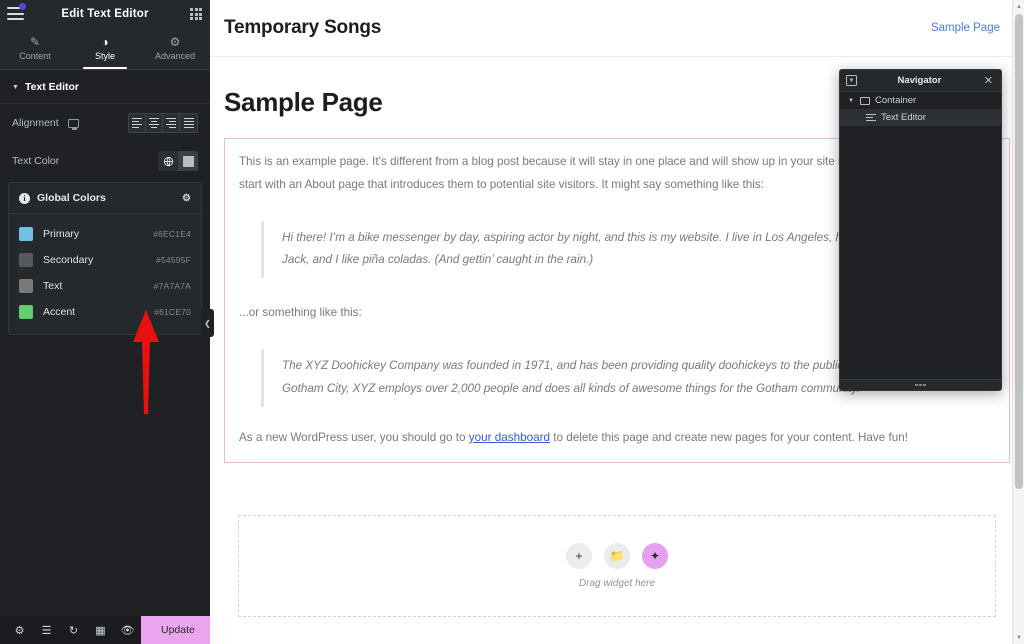 The image size is (1024, 644). What do you see at coordinates (100, 630) in the screenshot?
I see `responsive-icon: ▦` at bounding box center [100, 630].